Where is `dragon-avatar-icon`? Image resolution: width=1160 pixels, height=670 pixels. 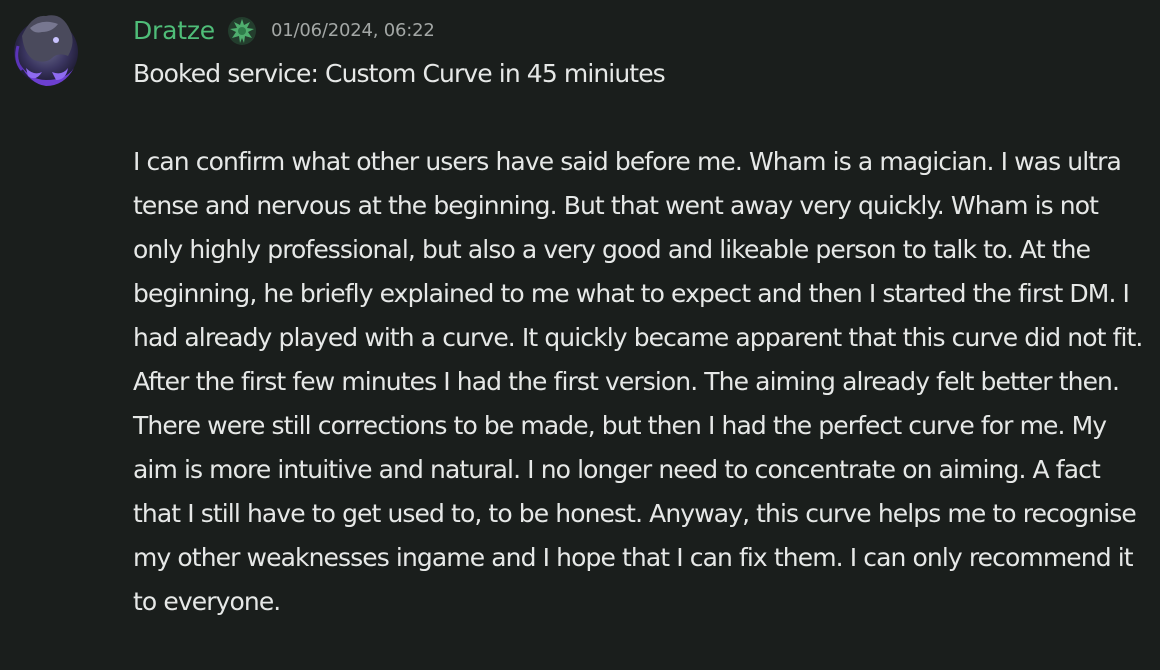 dragon-avatar-icon is located at coordinates (46, 50).